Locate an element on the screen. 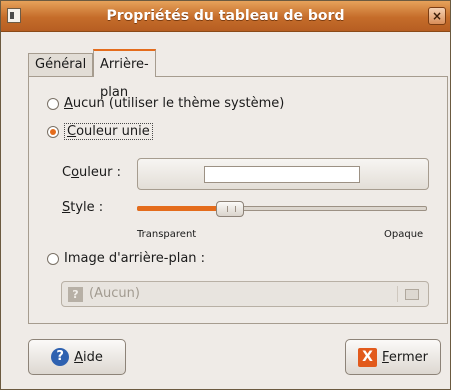  slider-thumb is located at coordinates (229, 209).